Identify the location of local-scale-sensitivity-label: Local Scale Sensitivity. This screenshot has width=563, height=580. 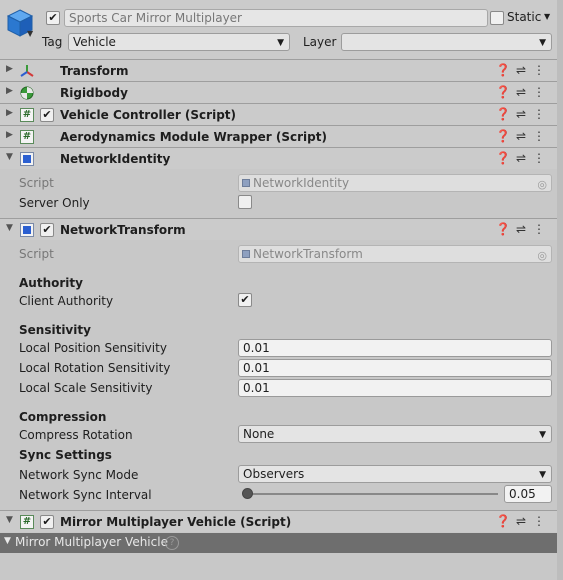
(86, 388).